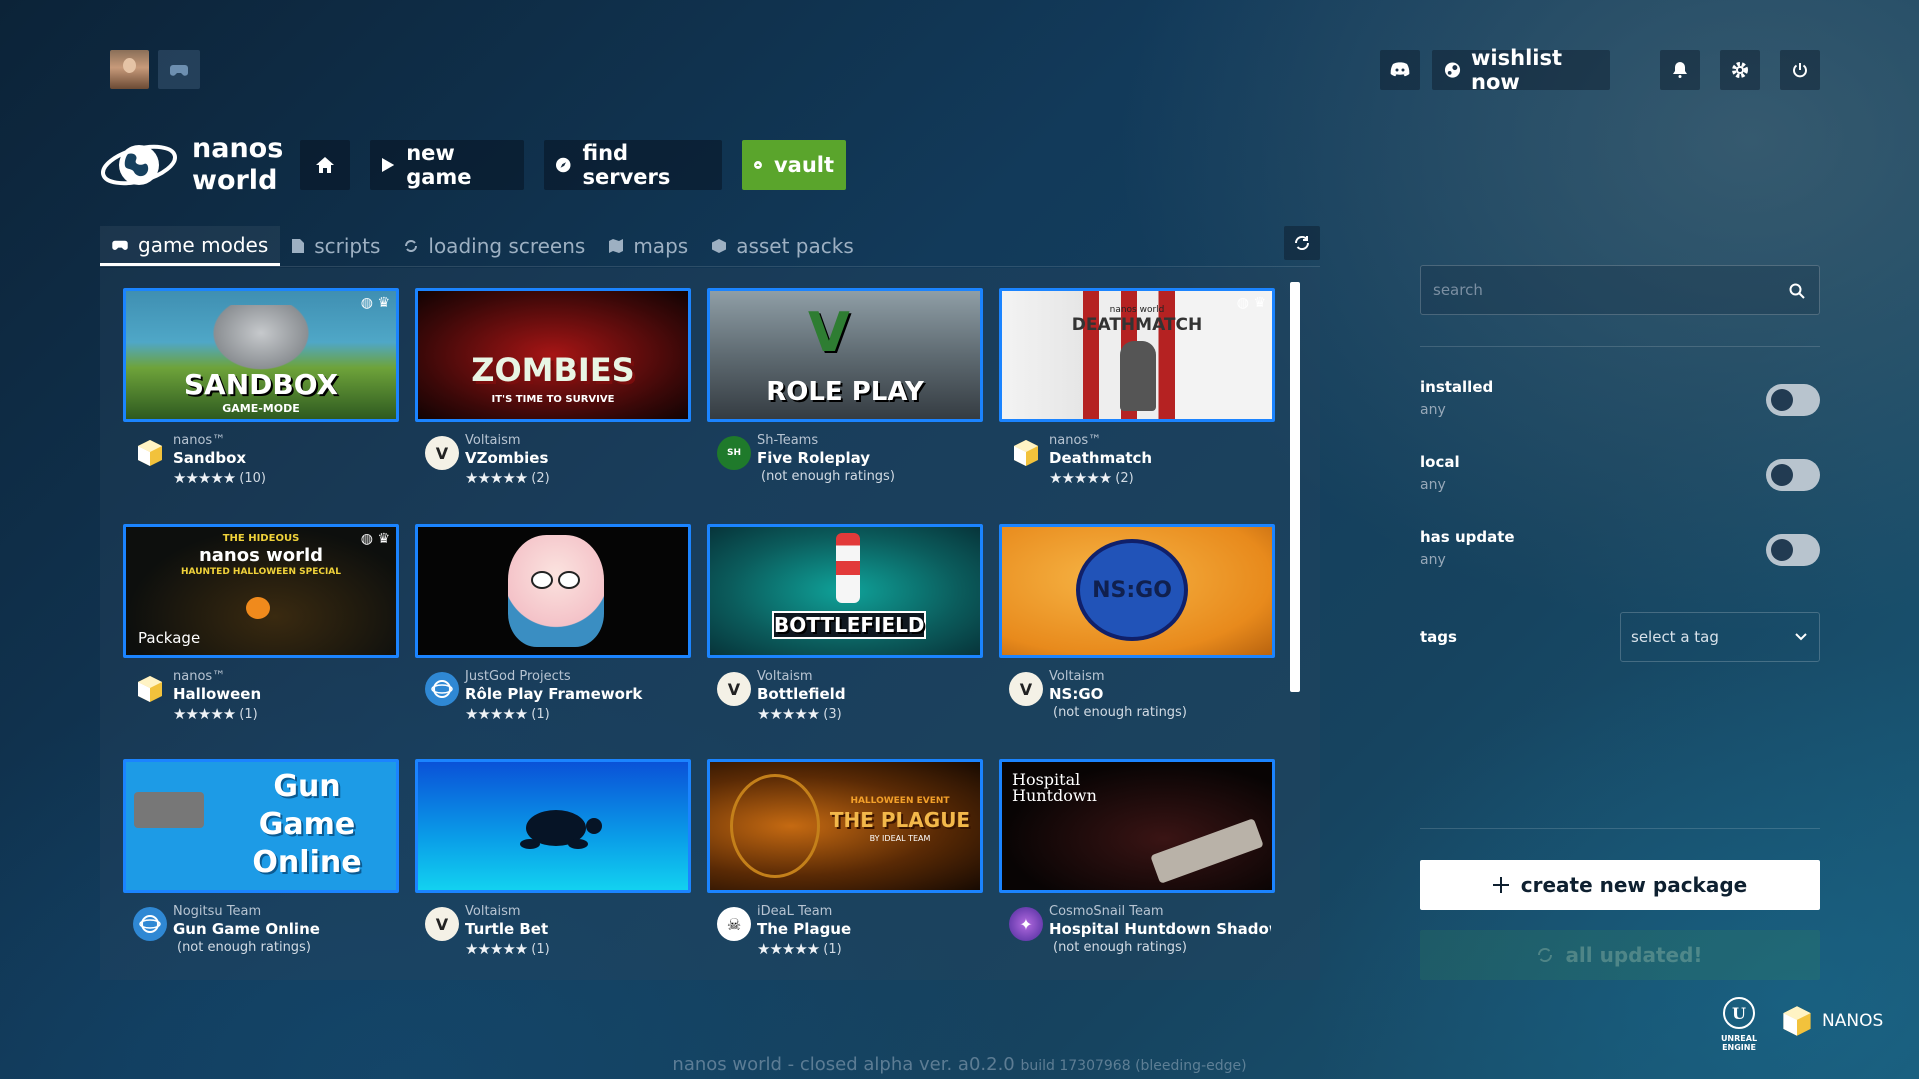 This screenshot has height=1079, width=1919. Describe the element at coordinates (794, 165) in the screenshot. I see `vault-button: vault` at that location.